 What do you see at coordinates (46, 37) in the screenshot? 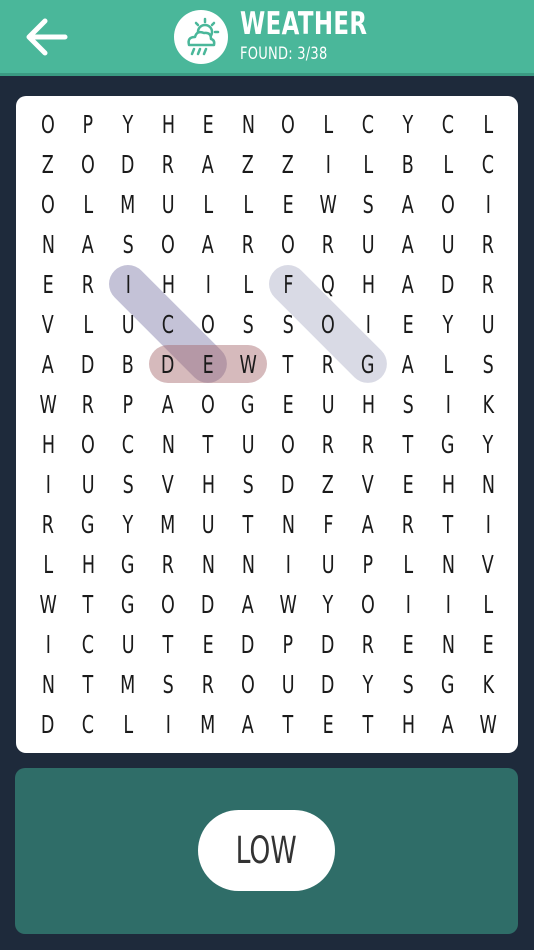
I see `back-button` at bounding box center [46, 37].